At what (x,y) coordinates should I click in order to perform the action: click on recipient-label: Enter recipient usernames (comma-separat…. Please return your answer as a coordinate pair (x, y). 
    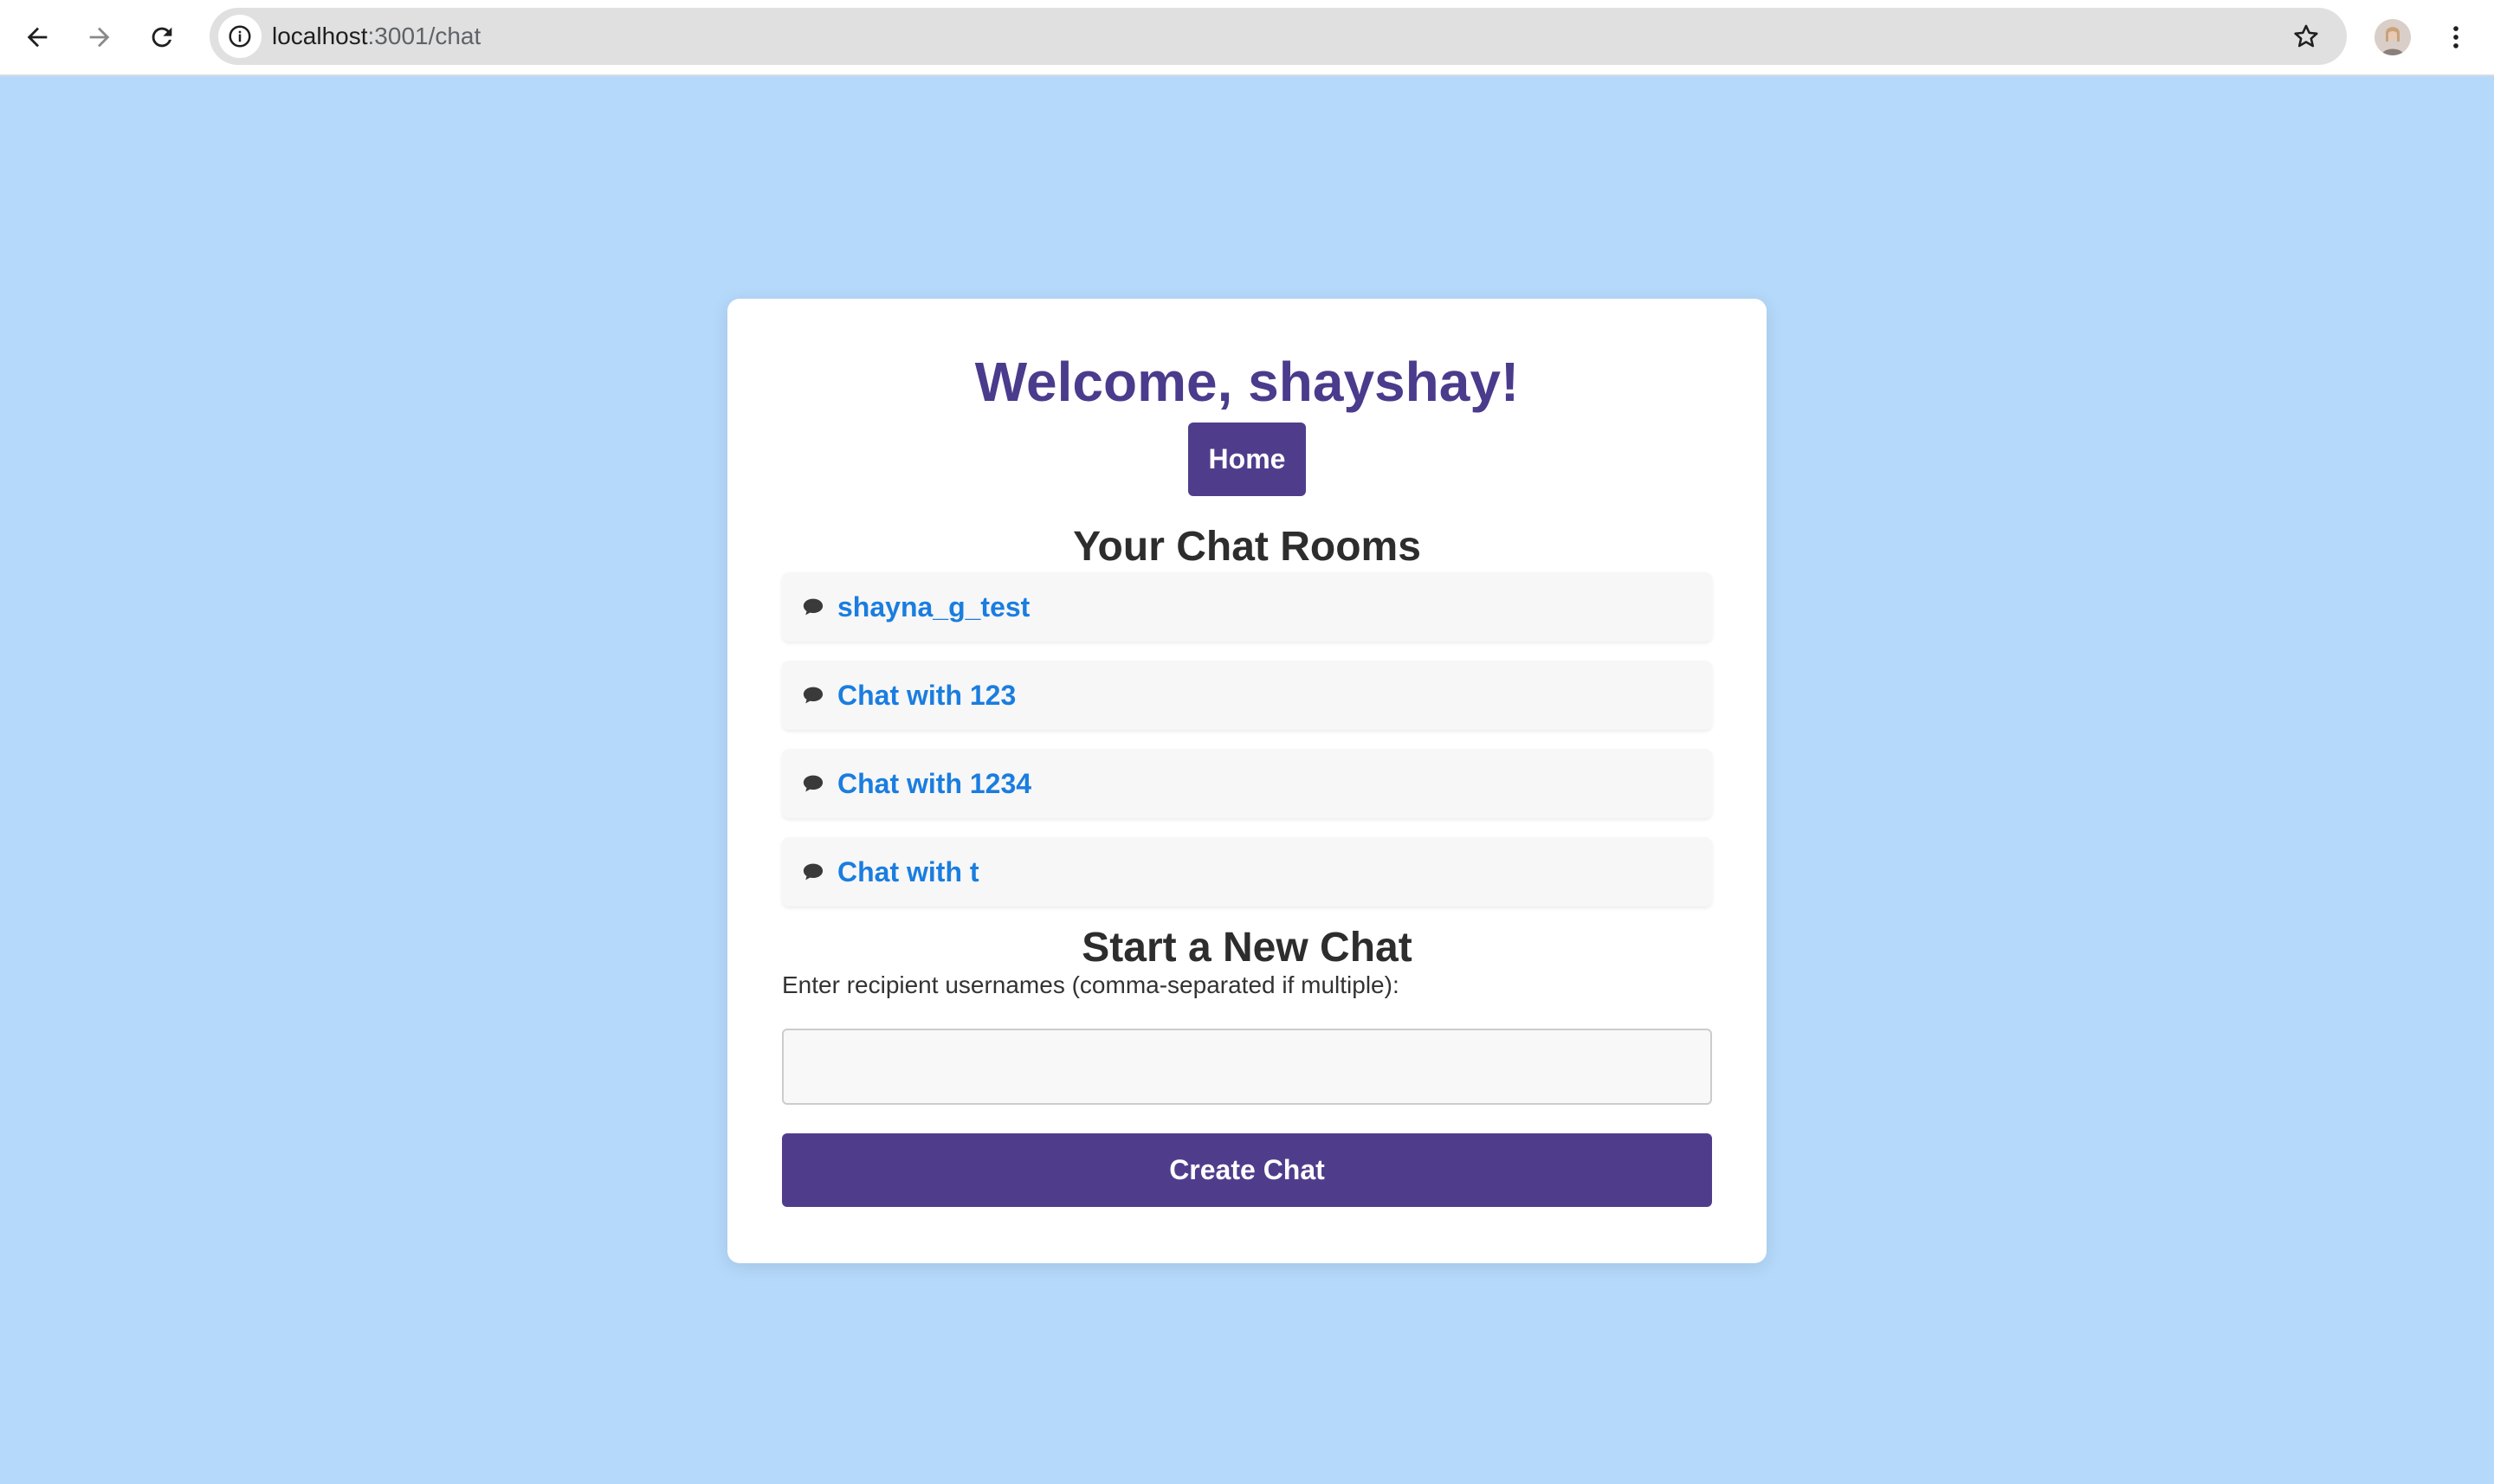
    Looking at the image, I should click on (1090, 984).